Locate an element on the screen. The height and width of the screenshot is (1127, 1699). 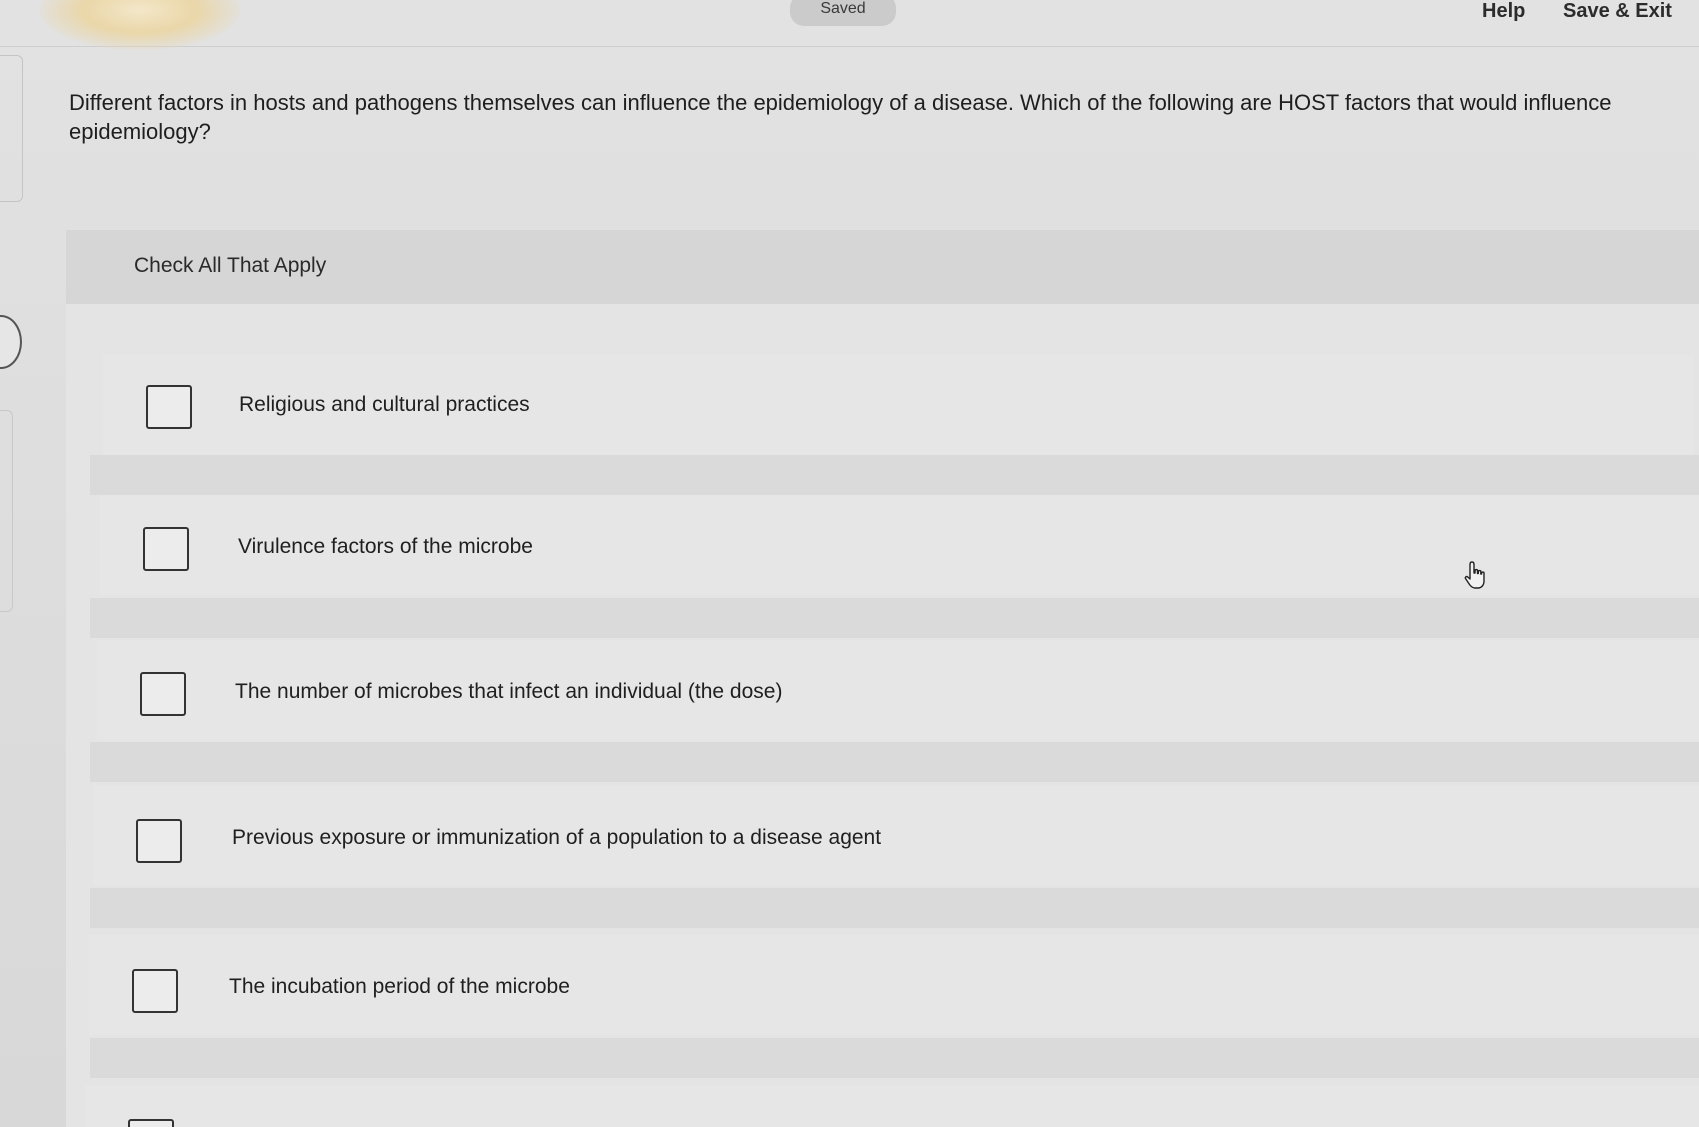
option-label: Virulence factors of the microbe is located at coordinates (385, 546).